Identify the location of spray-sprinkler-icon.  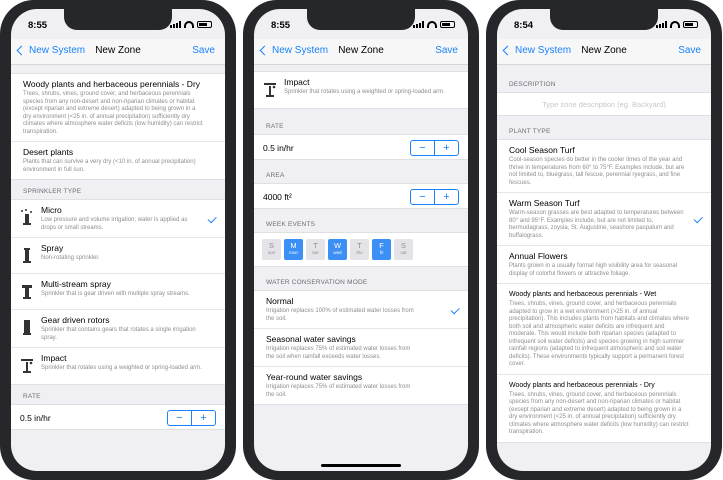
(27, 255).